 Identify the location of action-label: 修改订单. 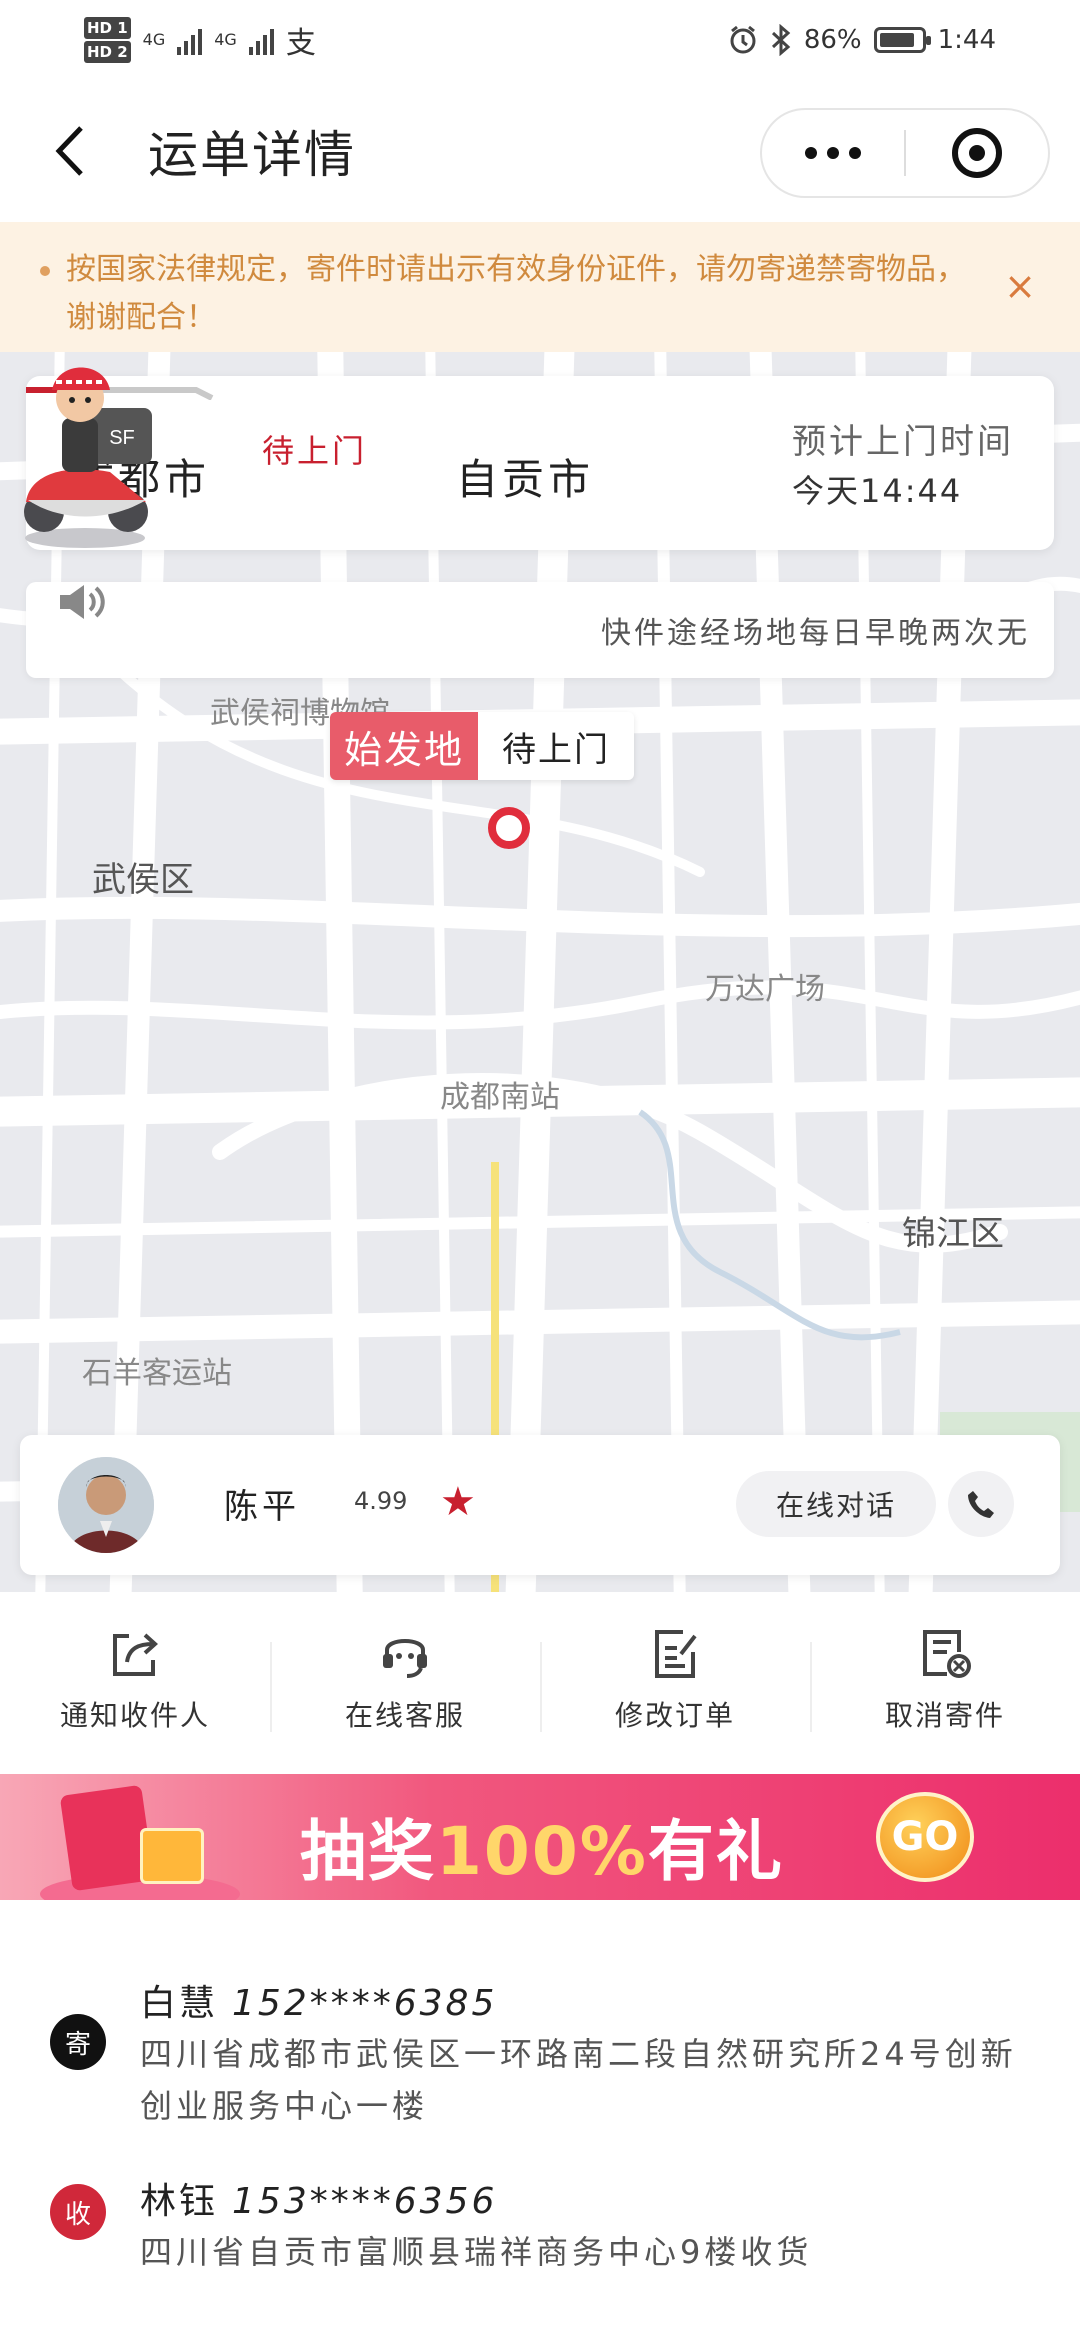
(674, 1715).